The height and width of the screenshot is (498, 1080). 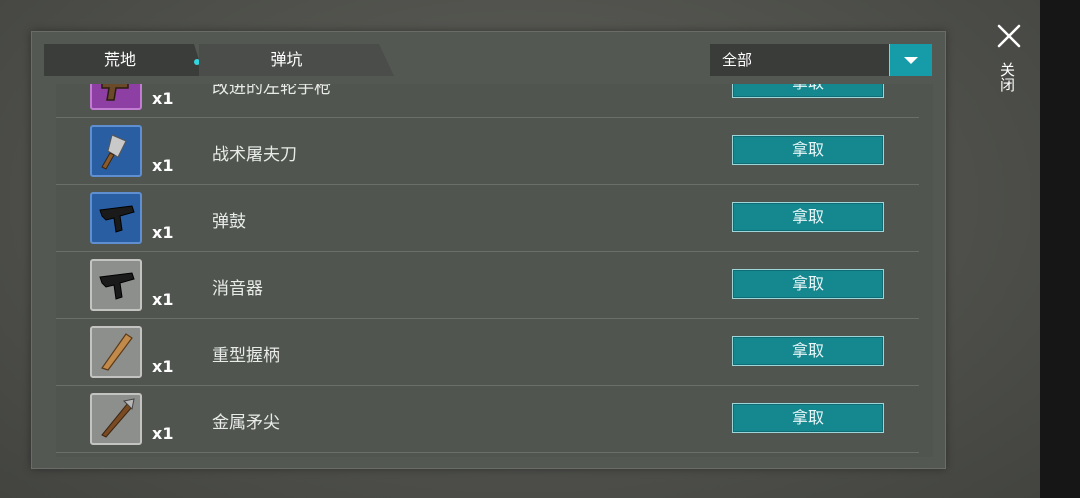 What do you see at coordinates (1007, 77) in the screenshot?
I see `close-button-label: 关闭` at bounding box center [1007, 77].